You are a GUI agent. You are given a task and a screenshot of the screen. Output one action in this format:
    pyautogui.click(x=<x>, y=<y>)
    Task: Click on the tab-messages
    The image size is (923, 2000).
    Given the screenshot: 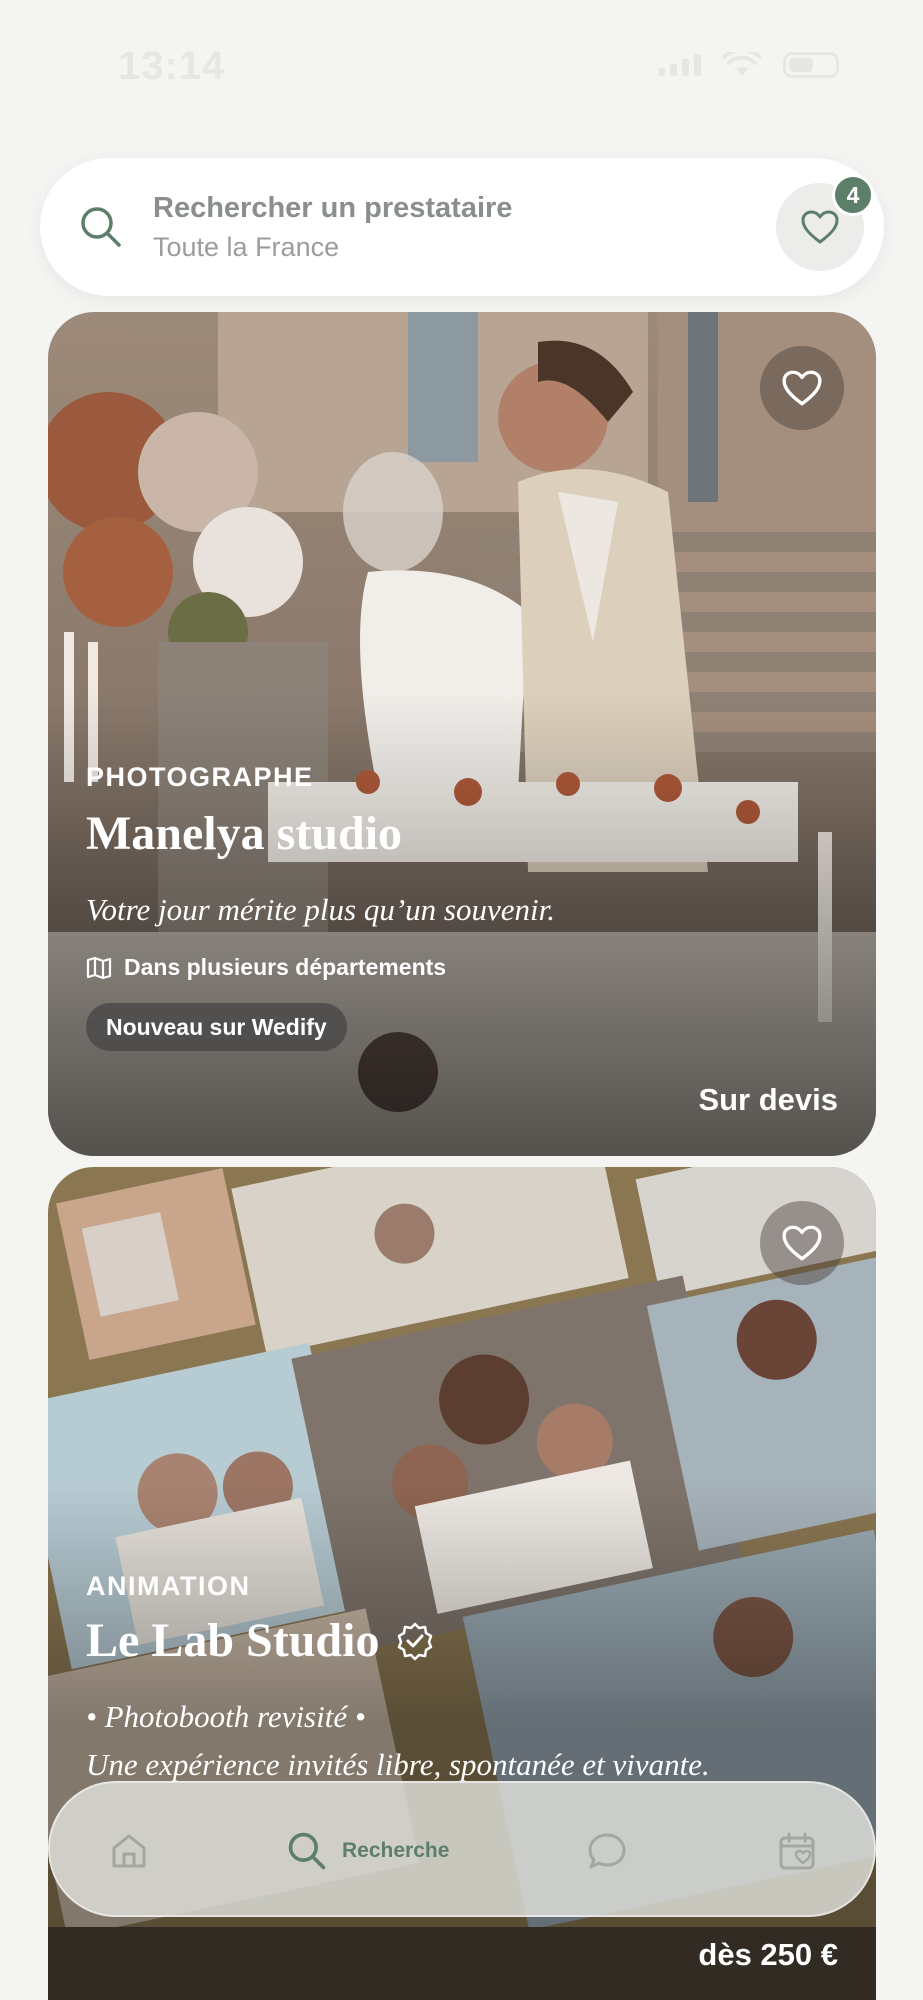 What is the action you would take?
    pyautogui.click(x=607, y=1851)
    